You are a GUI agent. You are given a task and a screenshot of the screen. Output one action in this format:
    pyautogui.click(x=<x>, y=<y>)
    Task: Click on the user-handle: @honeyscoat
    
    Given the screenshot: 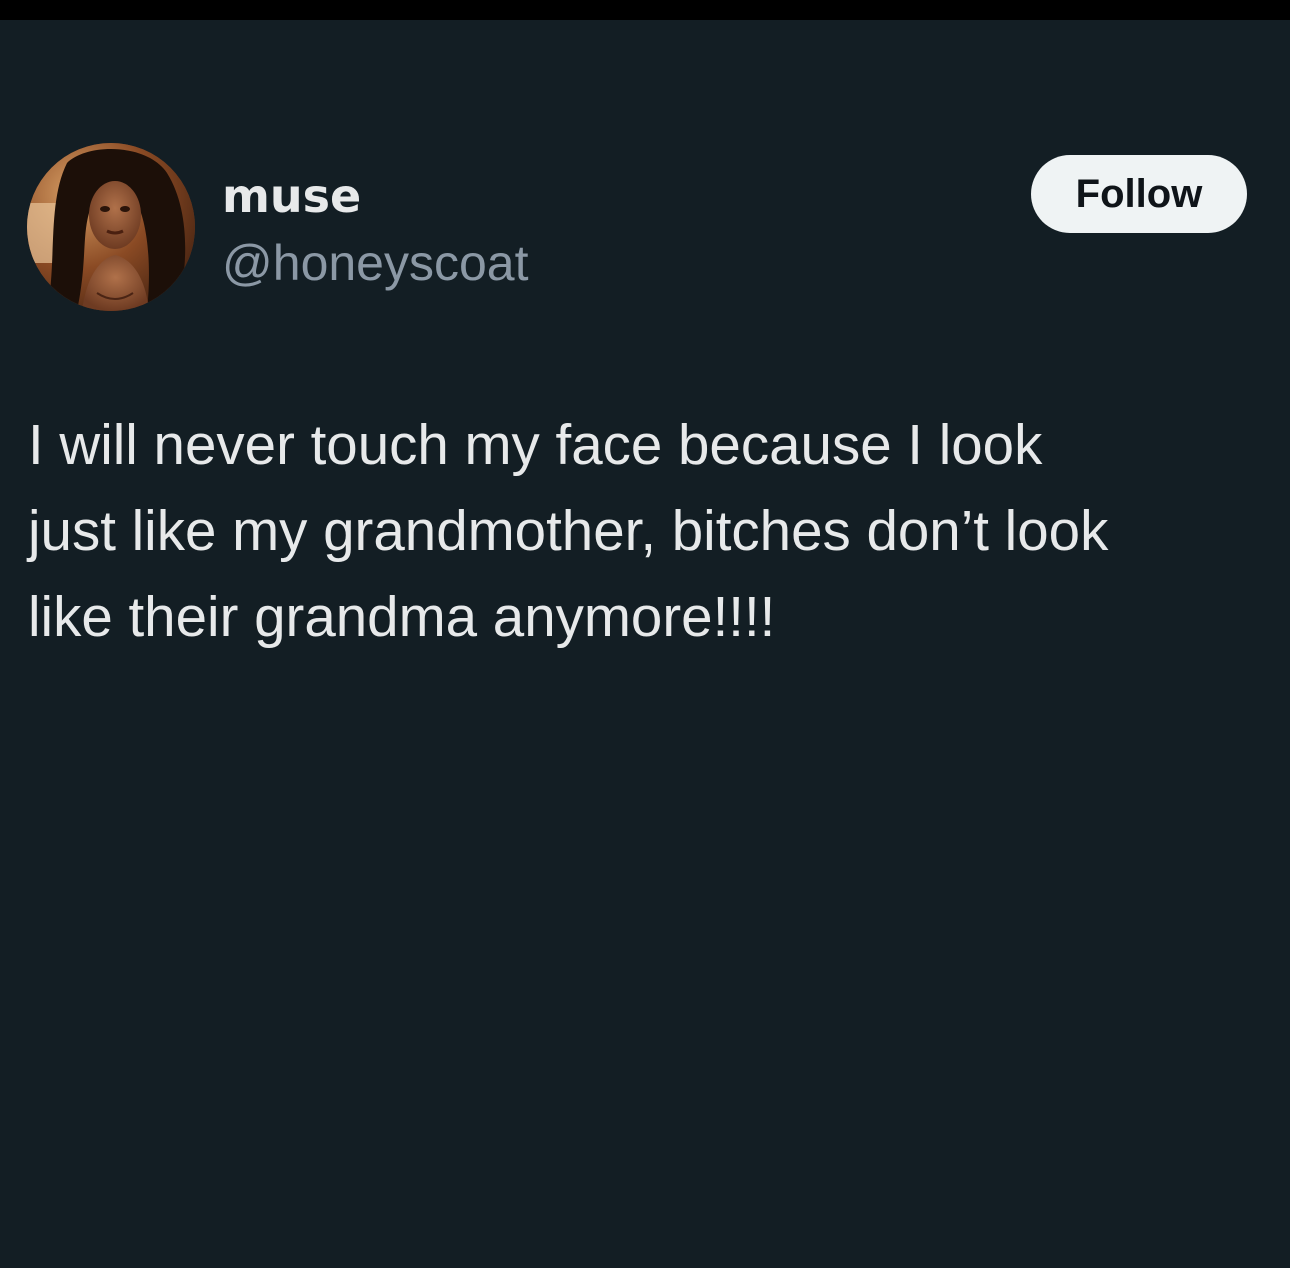 What is the action you would take?
    pyautogui.click(x=375, y=263)
    